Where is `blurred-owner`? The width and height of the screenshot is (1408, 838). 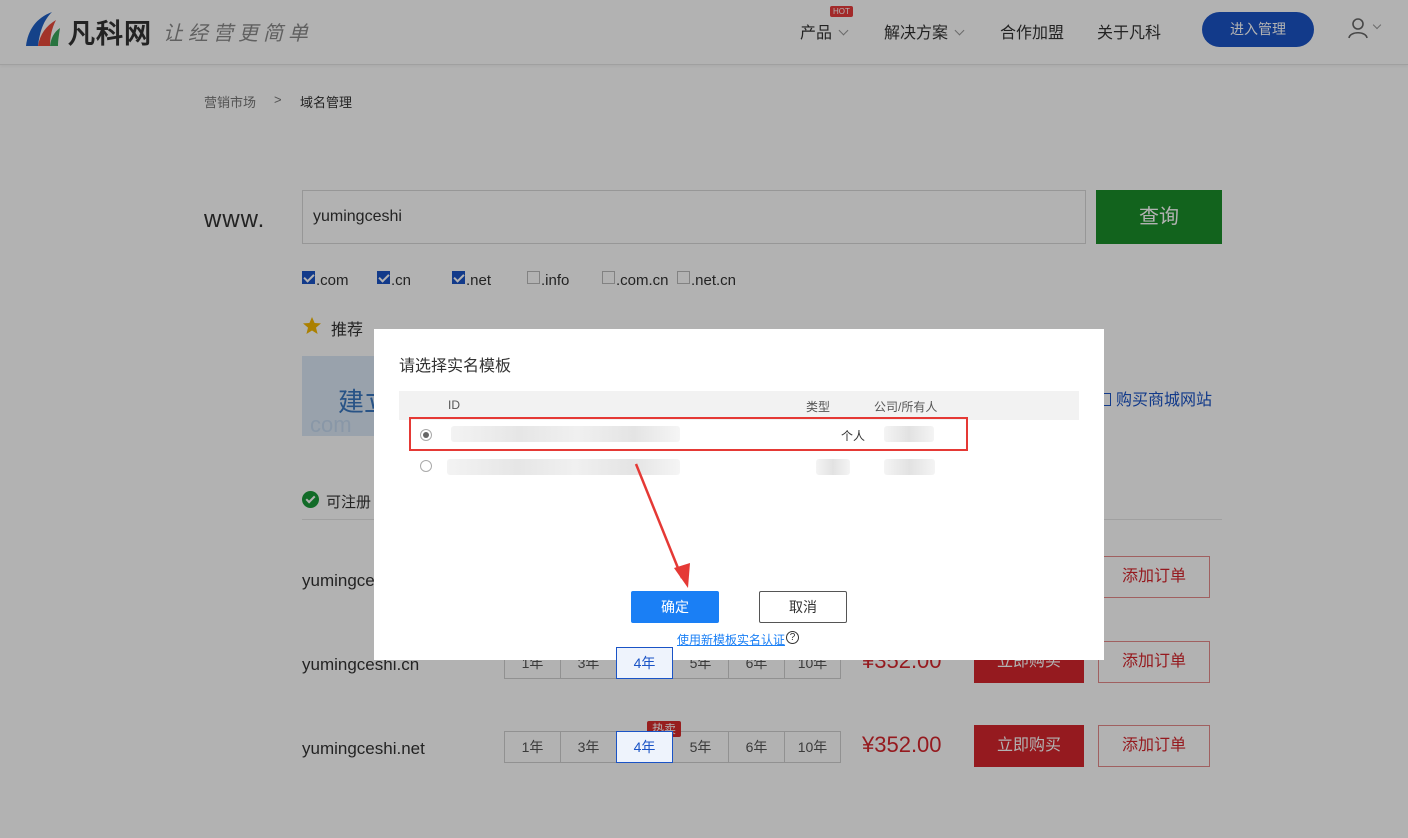
blurred-owner is located at coordinates (909, 467).